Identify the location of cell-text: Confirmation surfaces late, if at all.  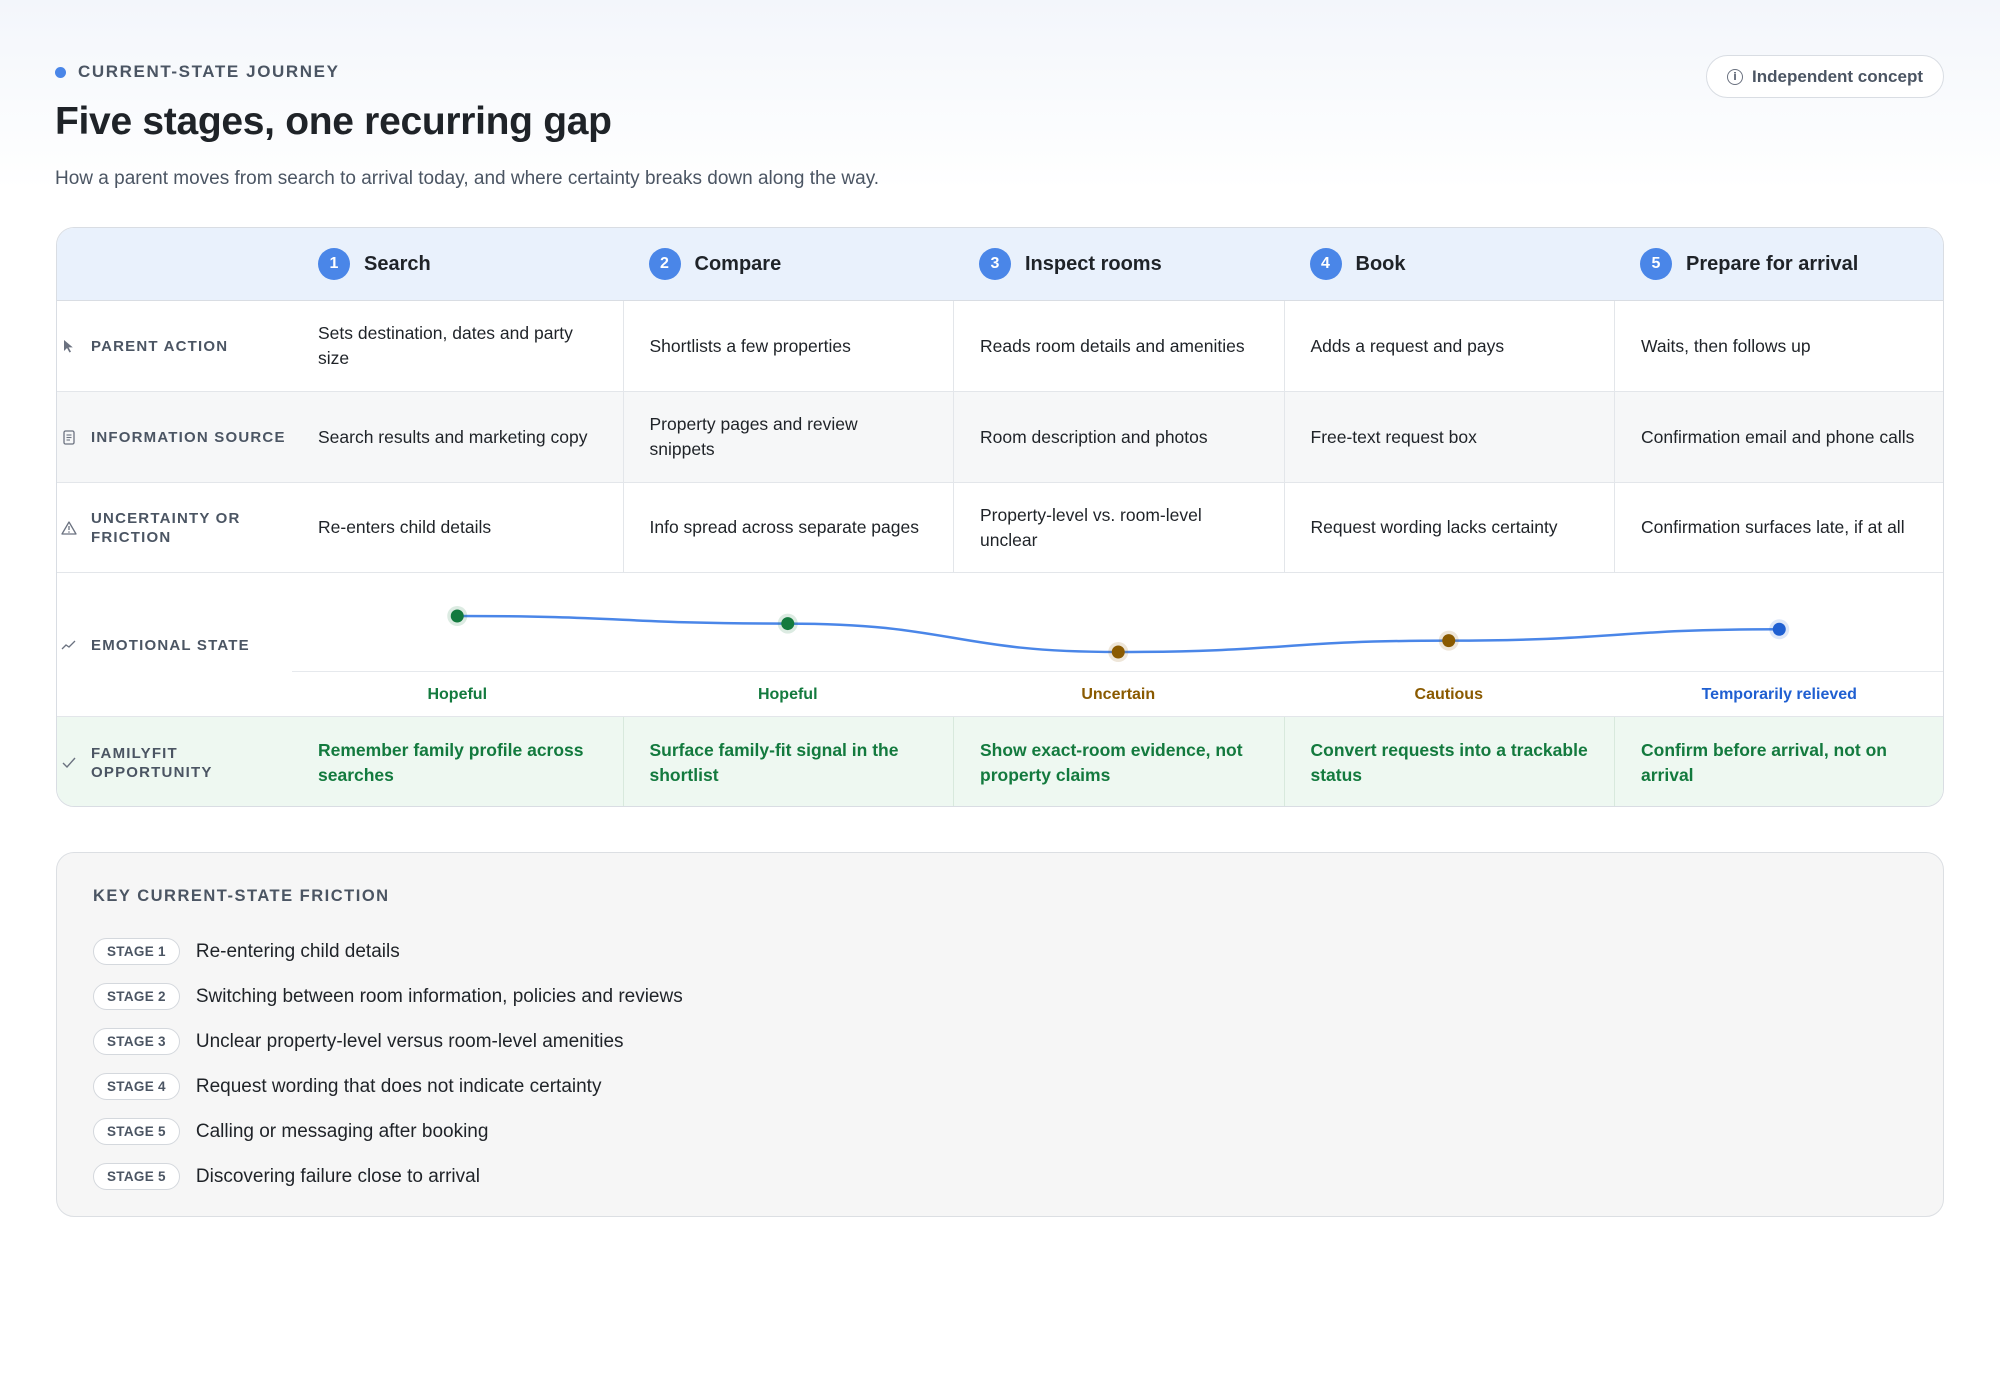
(1773, 527).